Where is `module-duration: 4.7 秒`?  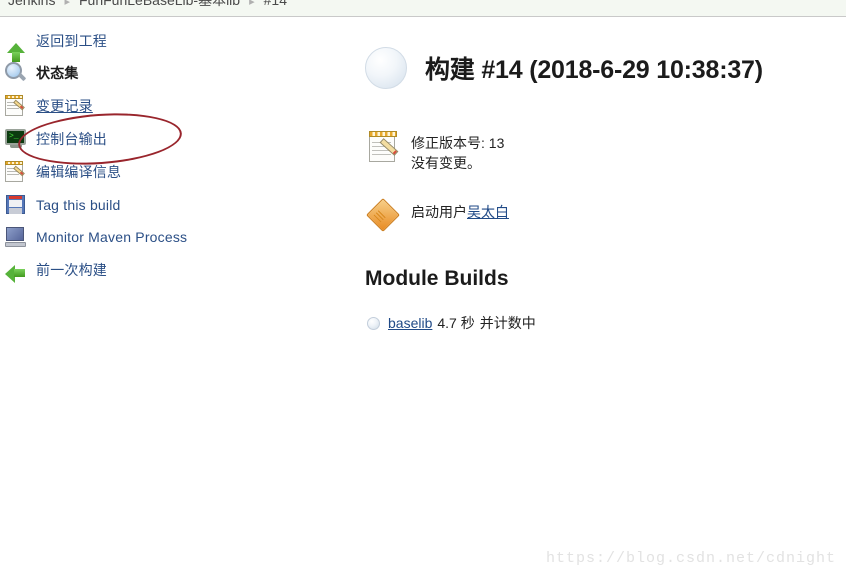
module-duration: 4.7 秒 is located at coordinates (456, 323).